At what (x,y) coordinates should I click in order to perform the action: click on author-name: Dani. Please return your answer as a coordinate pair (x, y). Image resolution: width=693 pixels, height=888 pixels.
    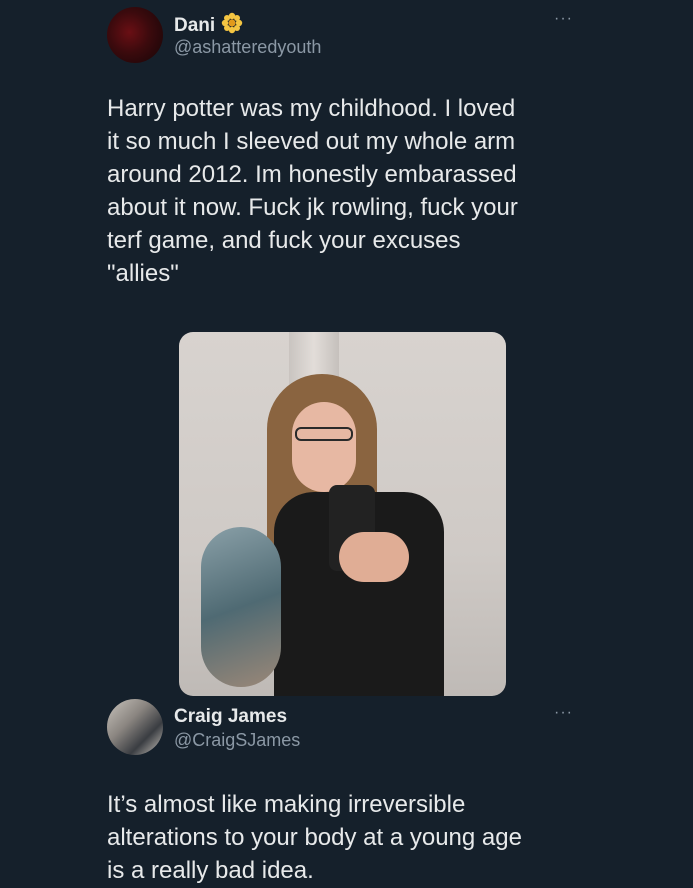
    Looking at the image, I should click on (194, 26).